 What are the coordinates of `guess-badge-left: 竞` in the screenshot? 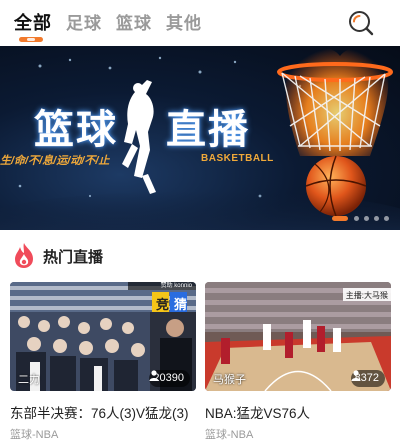 It's located at (163, 304).